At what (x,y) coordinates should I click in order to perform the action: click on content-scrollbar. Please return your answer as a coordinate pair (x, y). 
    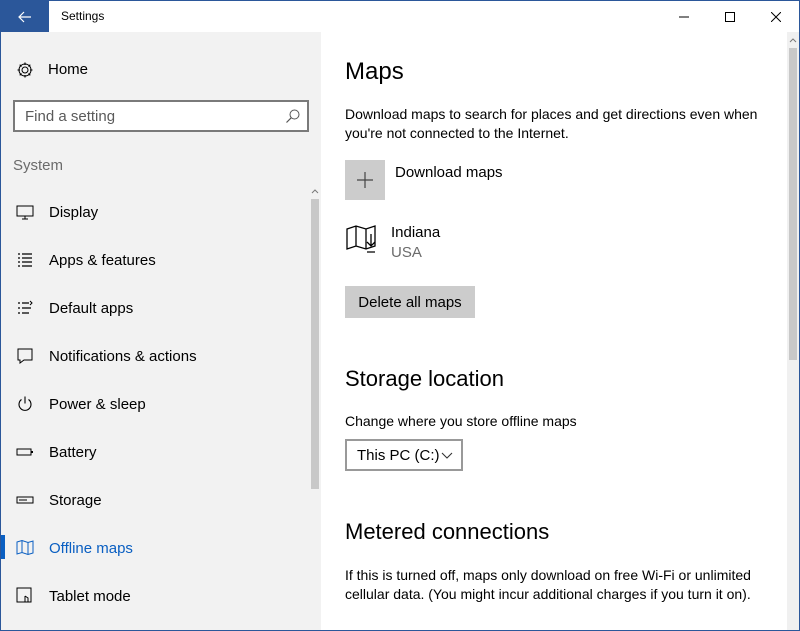
    Looking at the image, I should click on (793, 331).